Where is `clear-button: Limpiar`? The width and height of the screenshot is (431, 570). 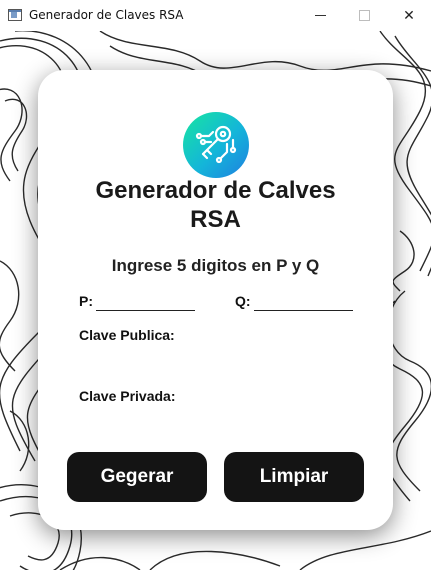
clear-button: Limpiar is located at coordinates (294, 477).